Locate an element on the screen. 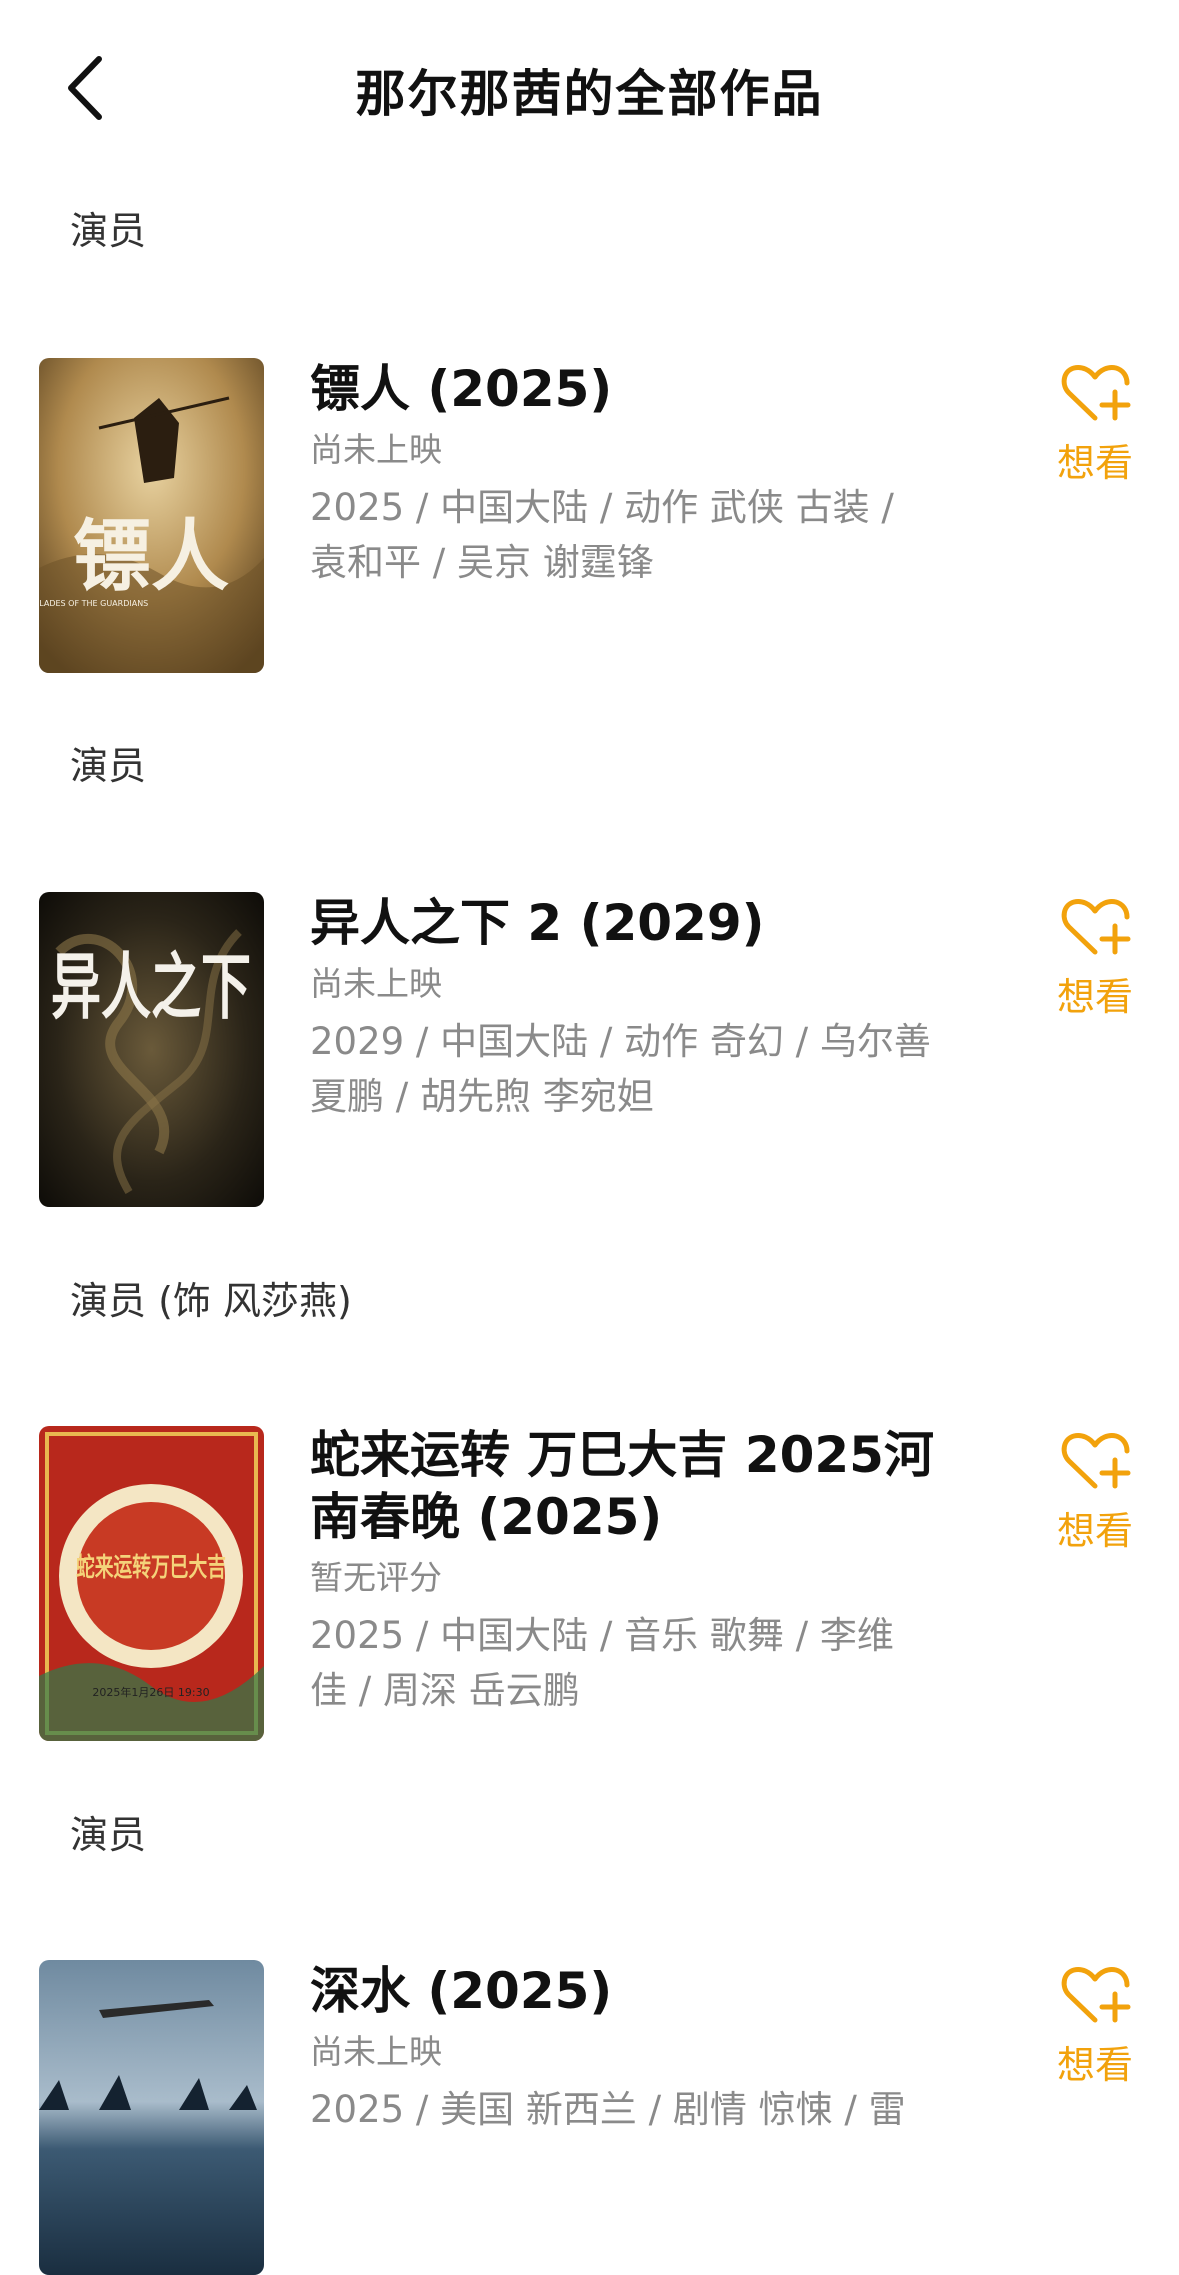 The image size is (1179, 2275). poster-image: 蛇来运转万巳大吉 2025年1月26日 19:30 is located at coordinates (151, 1583).